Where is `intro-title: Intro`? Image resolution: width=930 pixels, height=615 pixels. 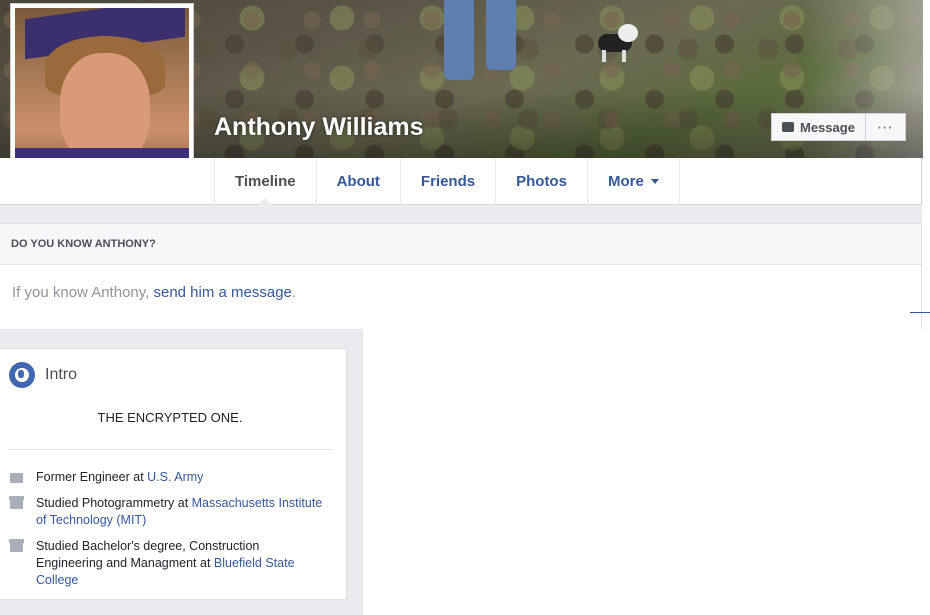 intro-title: Intro is located at coordinates (61, 374).